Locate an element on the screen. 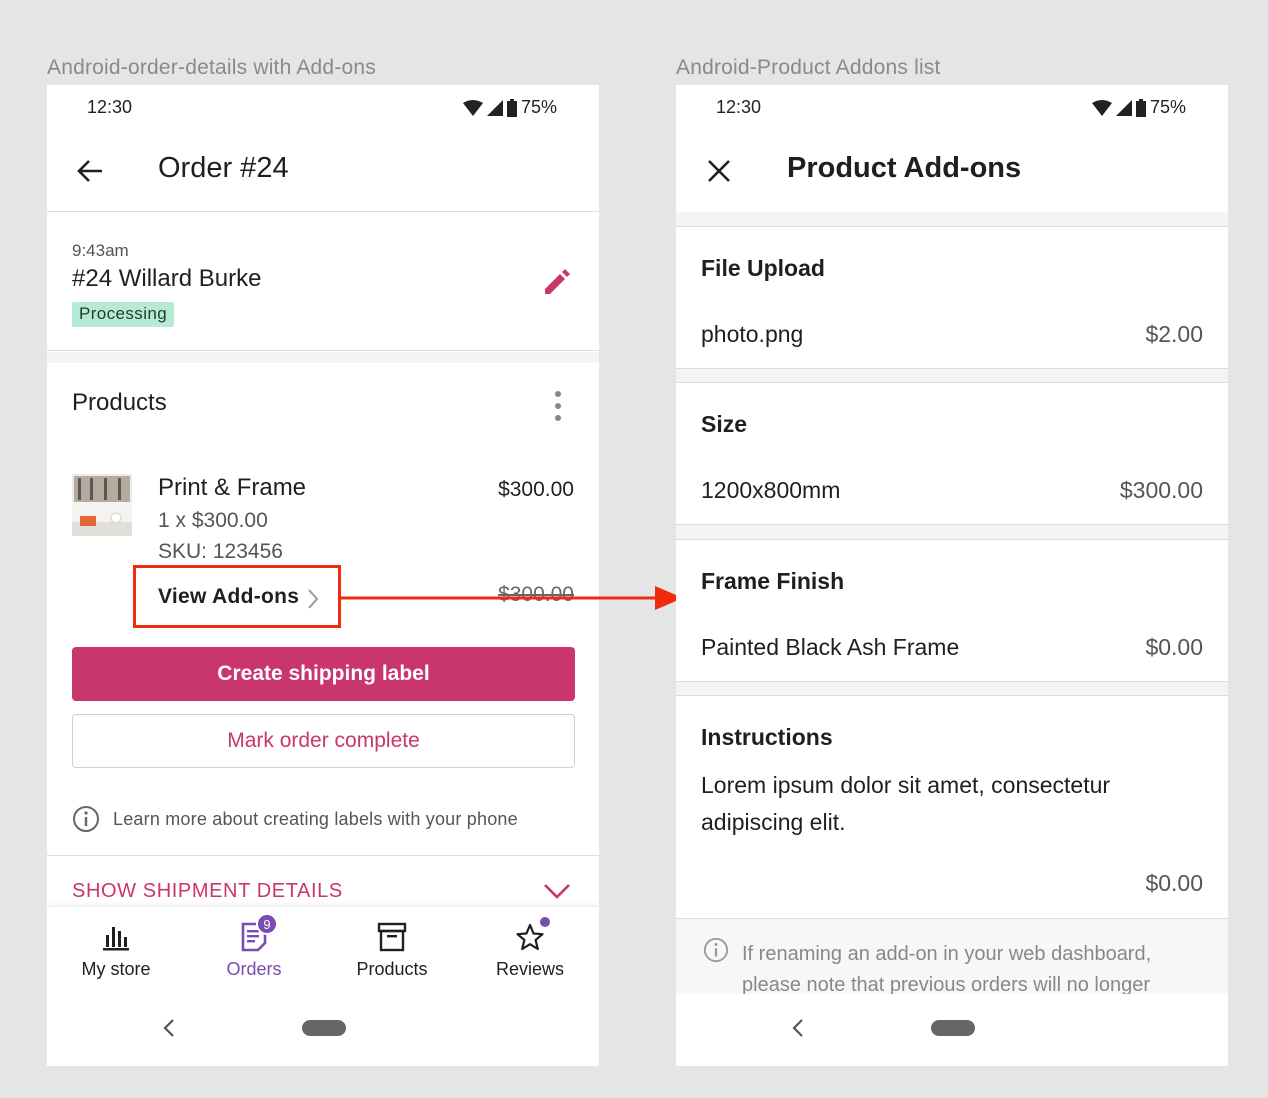  close-icon is located at coordinates (719, 171).